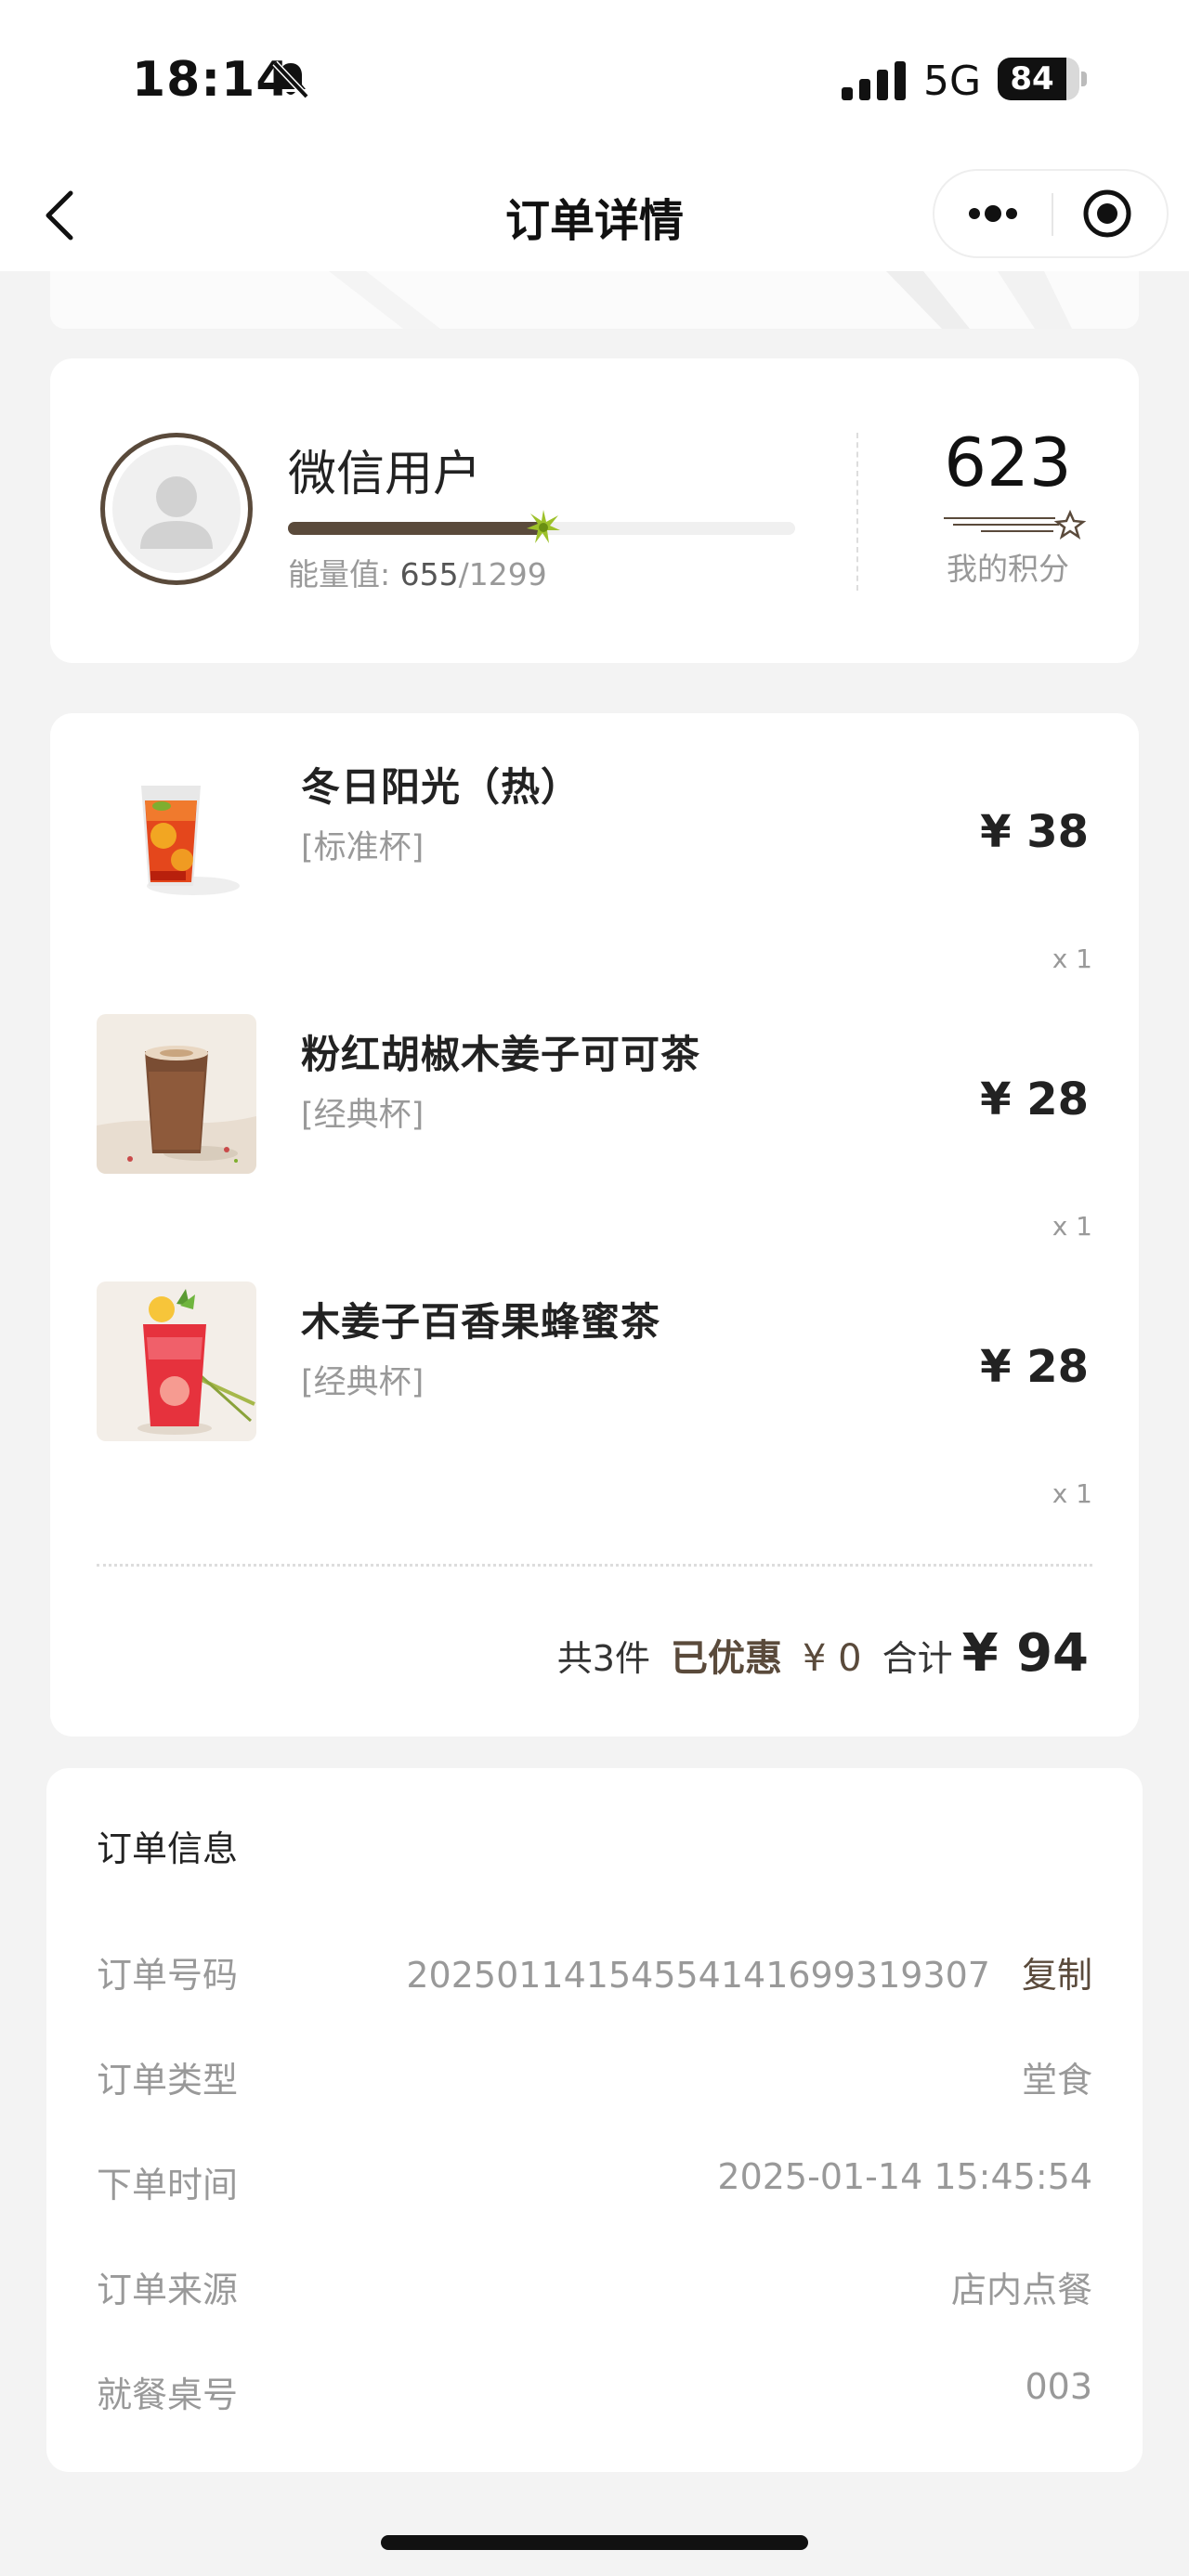 The height and width of the screenshot is (2576, 1189). Describe the element at coordinates (290, 79) in the screenshot. I see `bell-muted-icon` at that location.